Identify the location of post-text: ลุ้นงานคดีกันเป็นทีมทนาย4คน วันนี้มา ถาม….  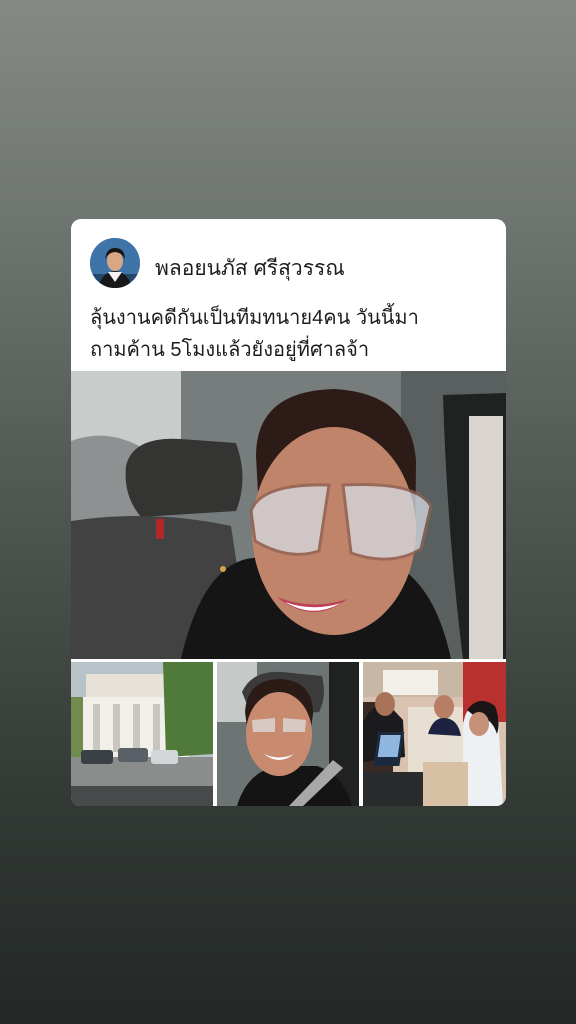
(292, 334).